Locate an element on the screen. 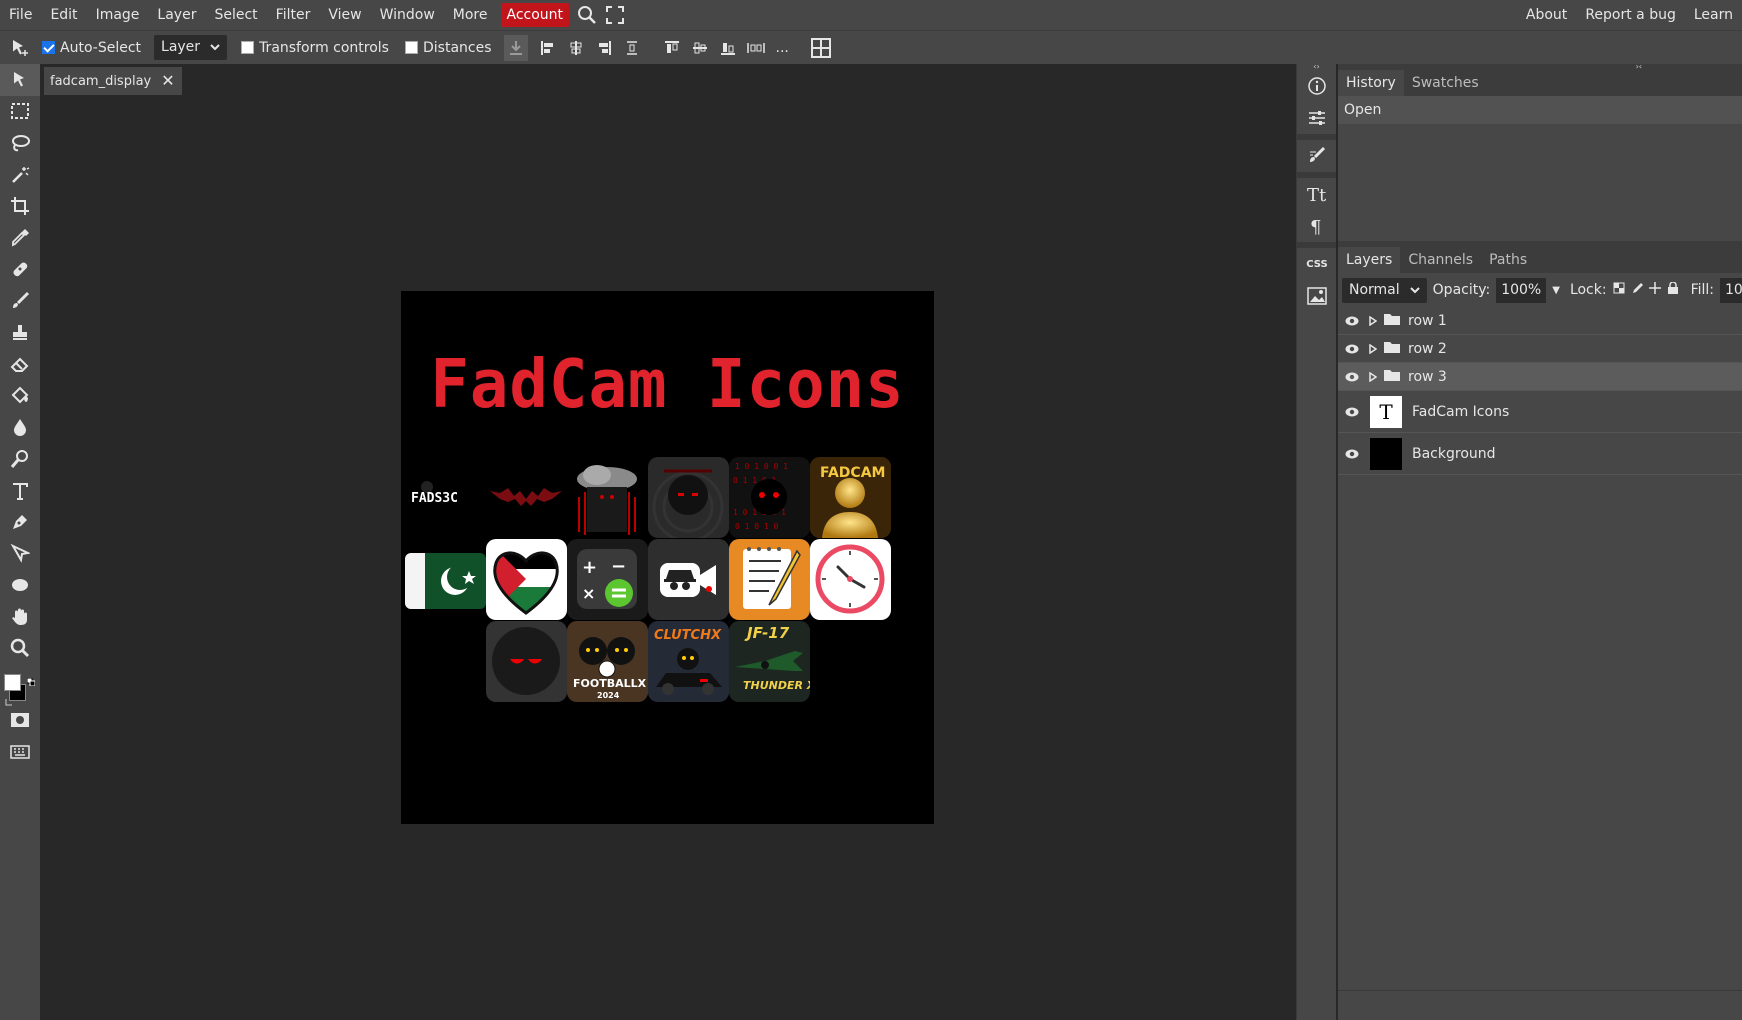 This screenshot has height=1020, width=1742. blend-mode-select: Normal is located at coordinates (1384, 290).